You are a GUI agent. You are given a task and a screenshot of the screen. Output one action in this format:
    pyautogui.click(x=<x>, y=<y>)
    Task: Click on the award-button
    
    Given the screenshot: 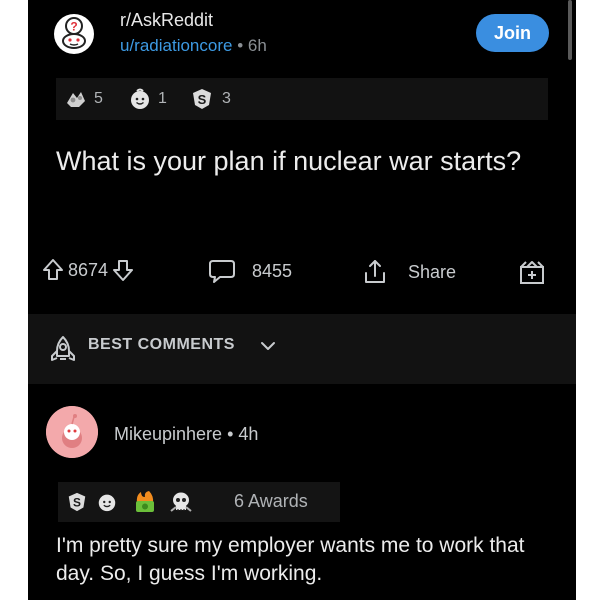 What is the action you would take?
    pyautogui.click(x=532, y=272)
    